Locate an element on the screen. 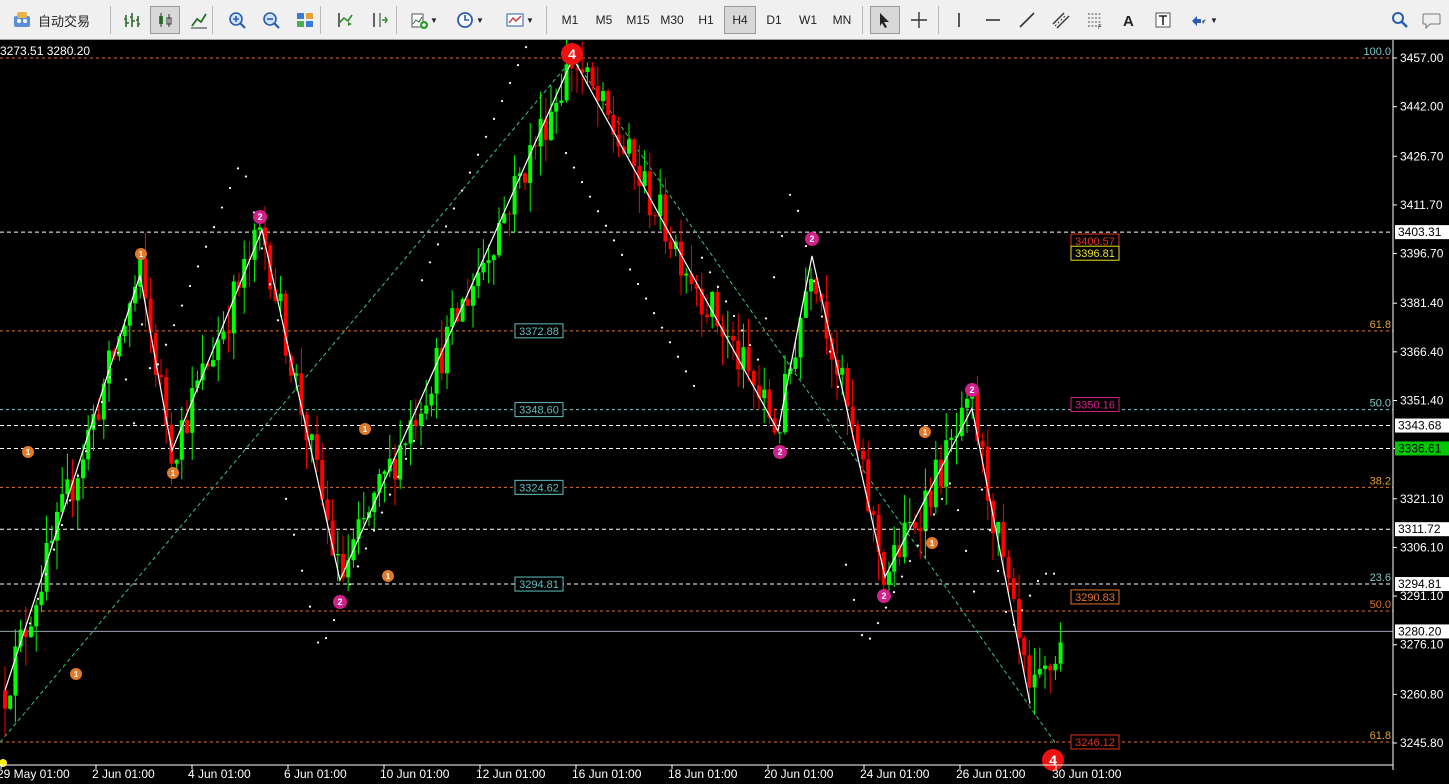 The width and height of the screenshot is (1449, 784). timeframe-h4-button: H4 is located at coordinates (740, 20).